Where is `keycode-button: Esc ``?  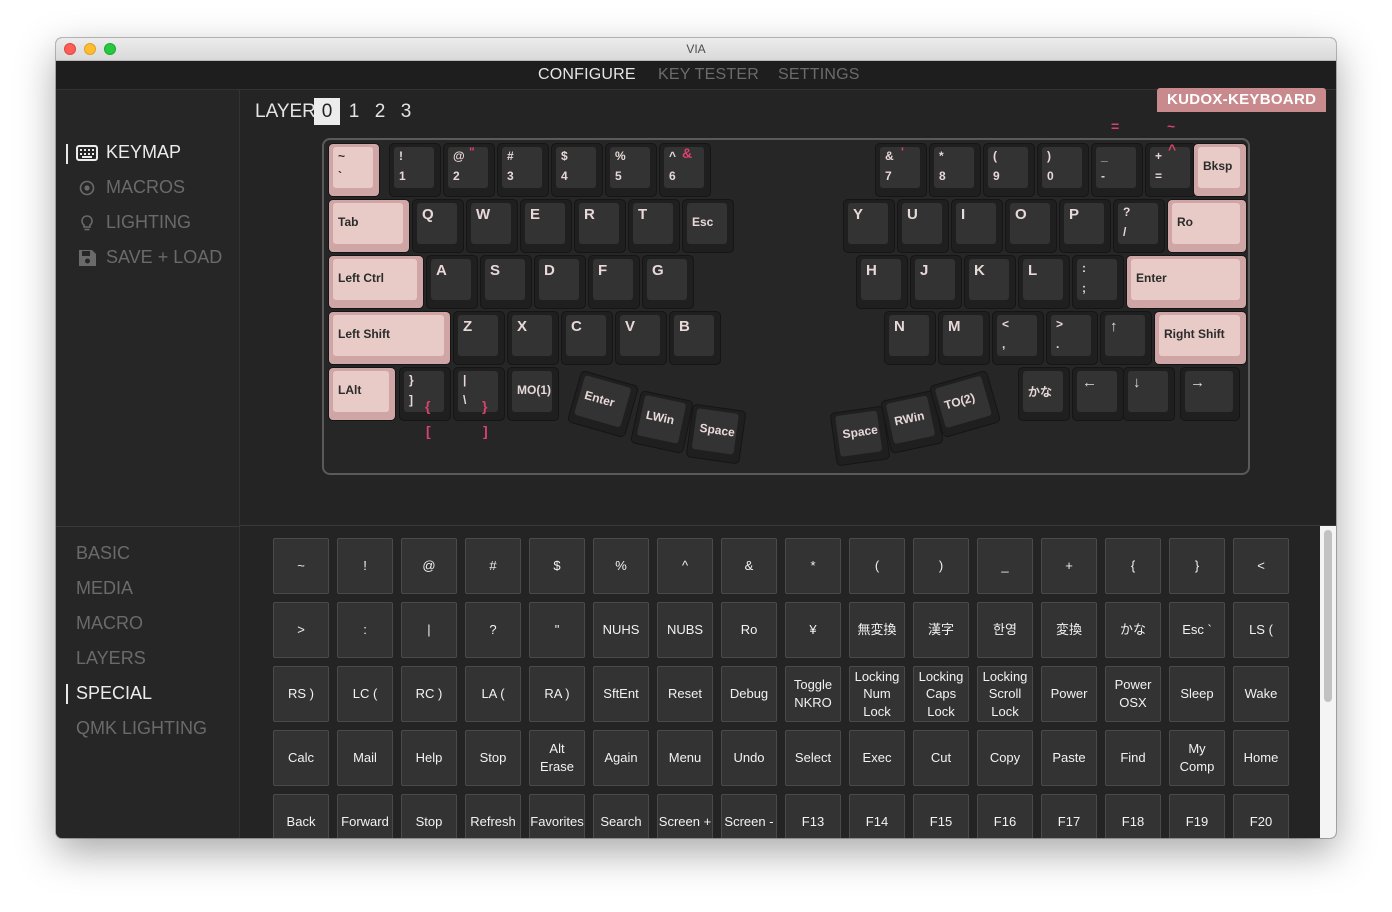
keycode-button: Esc ` is located at coordinates (1197, 630).